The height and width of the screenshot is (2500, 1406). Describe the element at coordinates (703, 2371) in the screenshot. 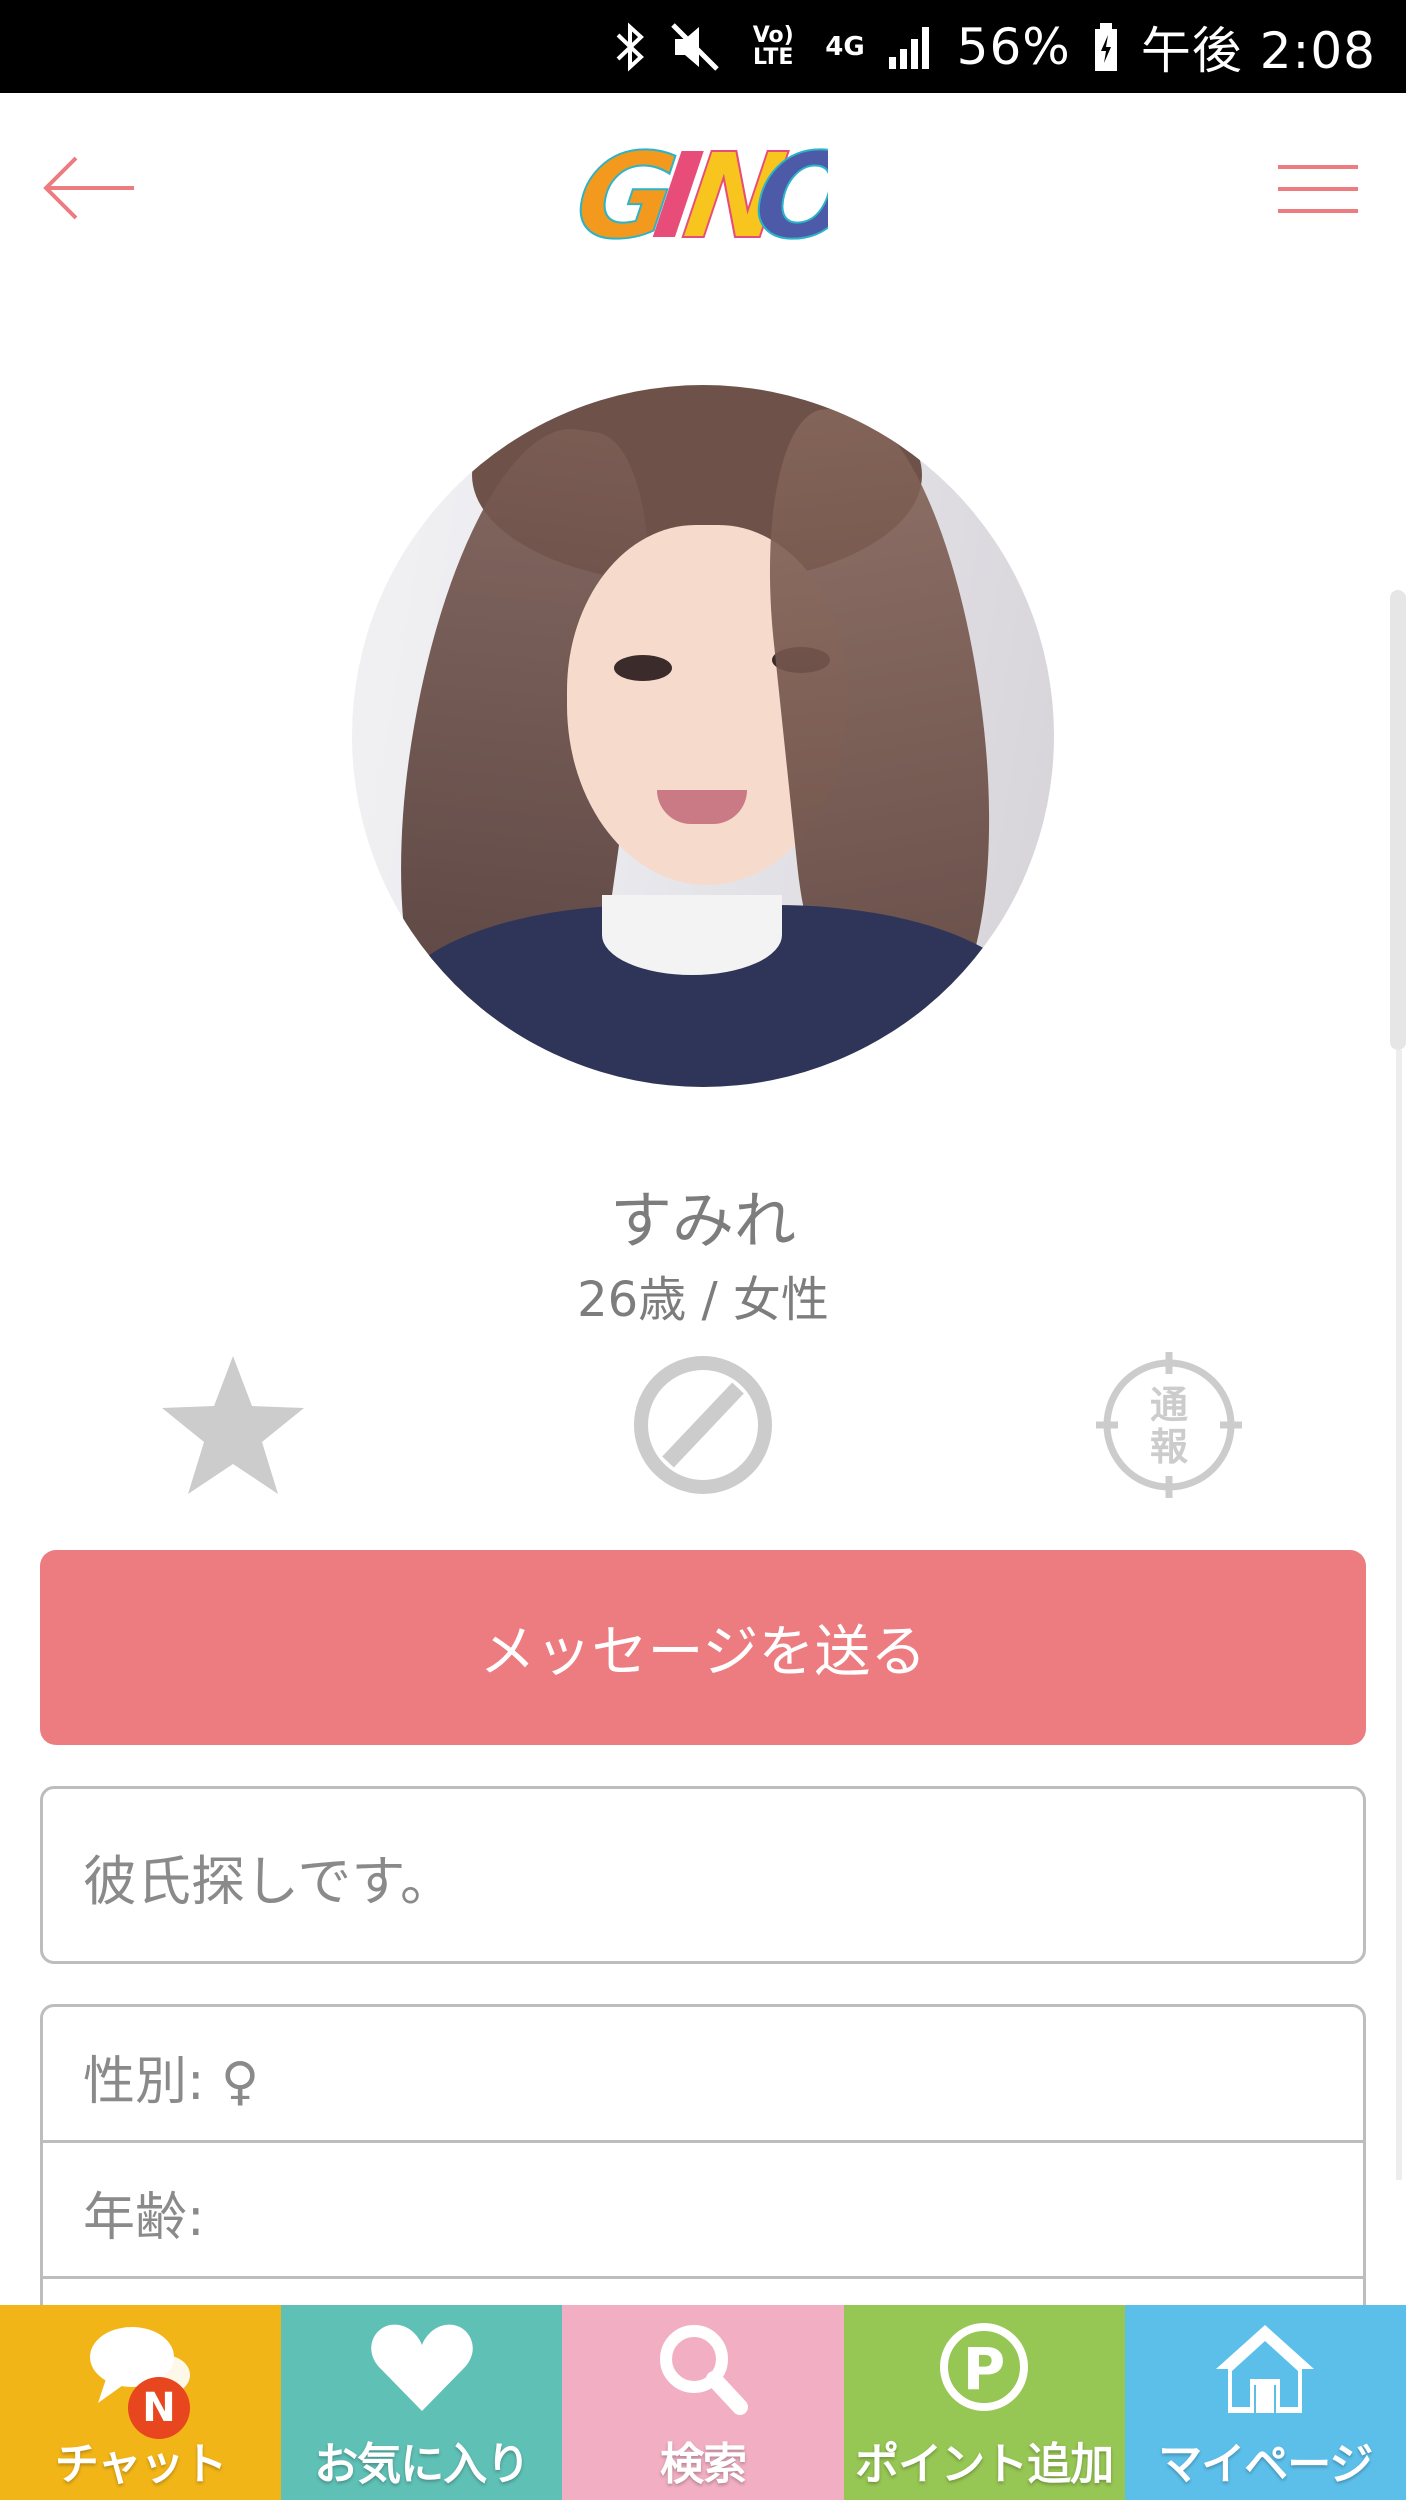

I see `magnifier-icon` at that location.